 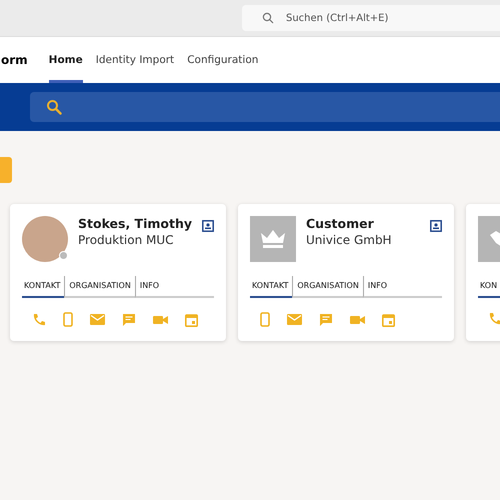 I want to click on contact-subtitle: Produktion MUC, so click(x=126, y=240).